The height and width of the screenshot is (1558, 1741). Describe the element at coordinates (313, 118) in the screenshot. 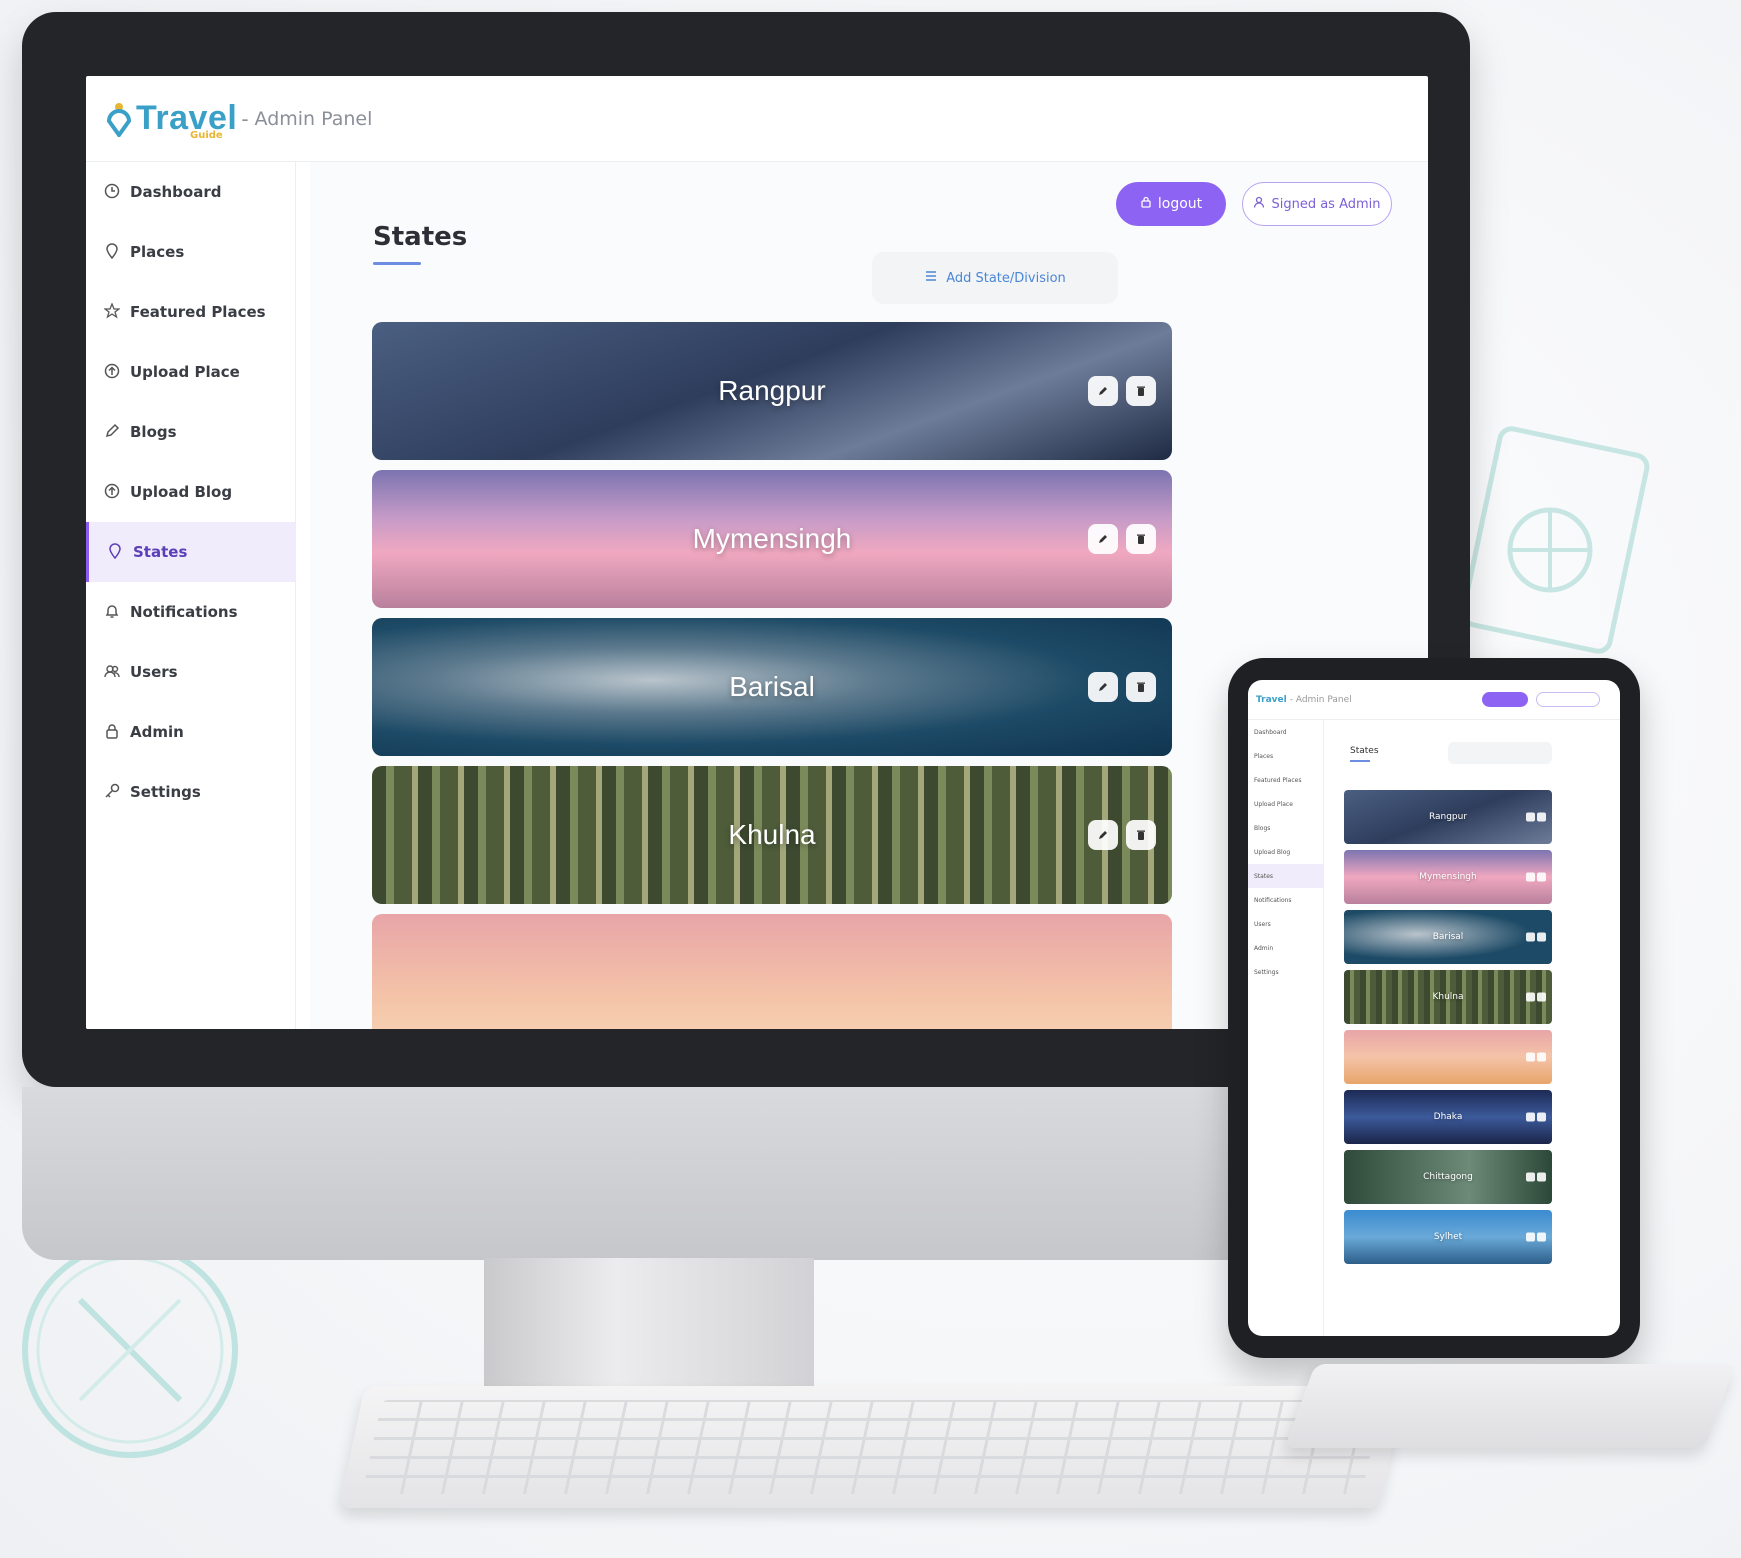

I see `header-title: Admin Panel` at that location.